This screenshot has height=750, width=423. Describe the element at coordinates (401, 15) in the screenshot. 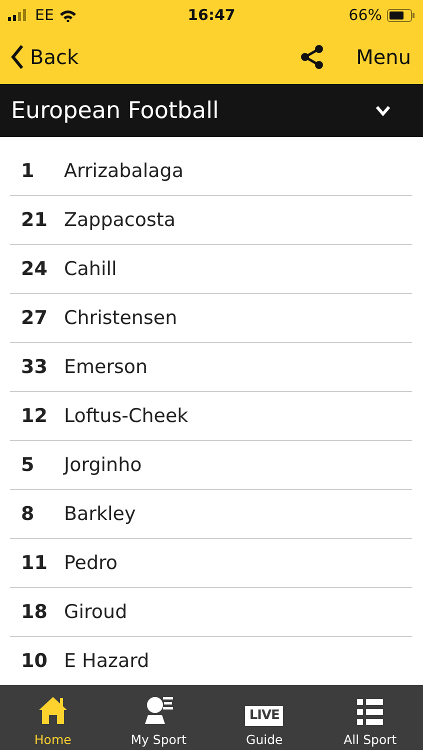

I see `battery-icon` at that location.